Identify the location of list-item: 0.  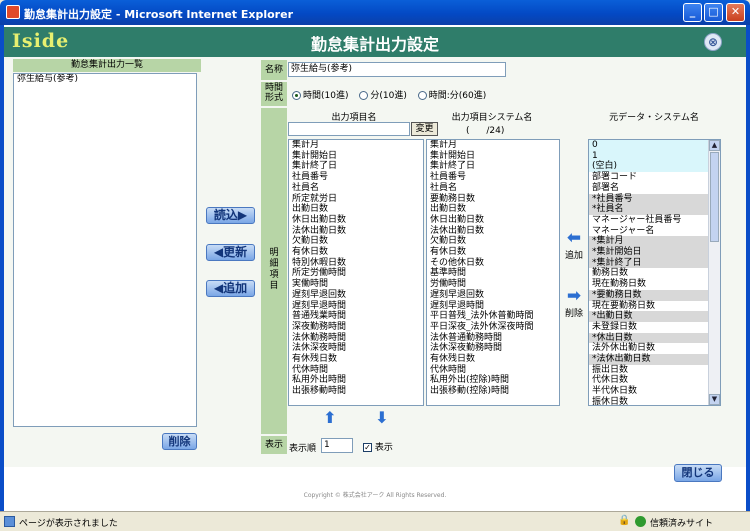
(654, 145).